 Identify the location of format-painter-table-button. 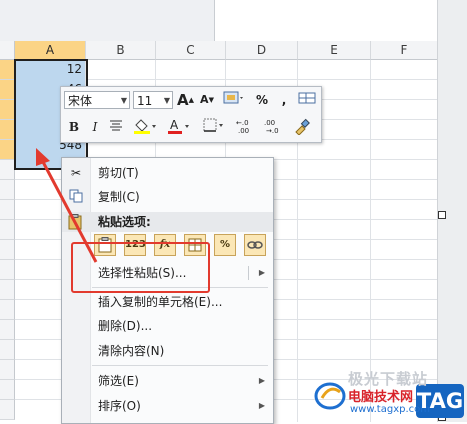
(307, 100).